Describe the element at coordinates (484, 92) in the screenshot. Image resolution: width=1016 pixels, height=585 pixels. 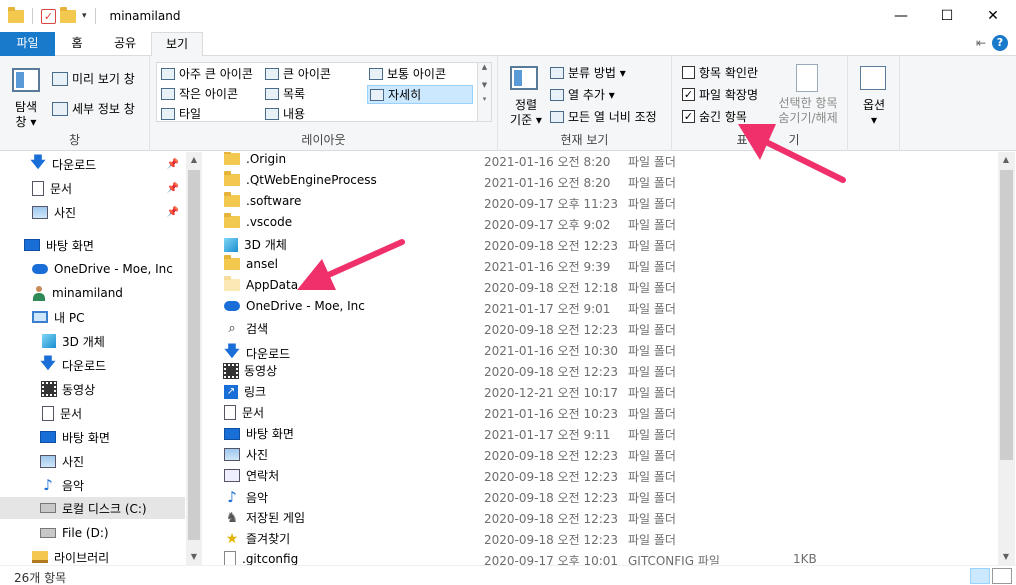
I see `layout-gallery-scroll: ▲ ▼ ▾` at that location.